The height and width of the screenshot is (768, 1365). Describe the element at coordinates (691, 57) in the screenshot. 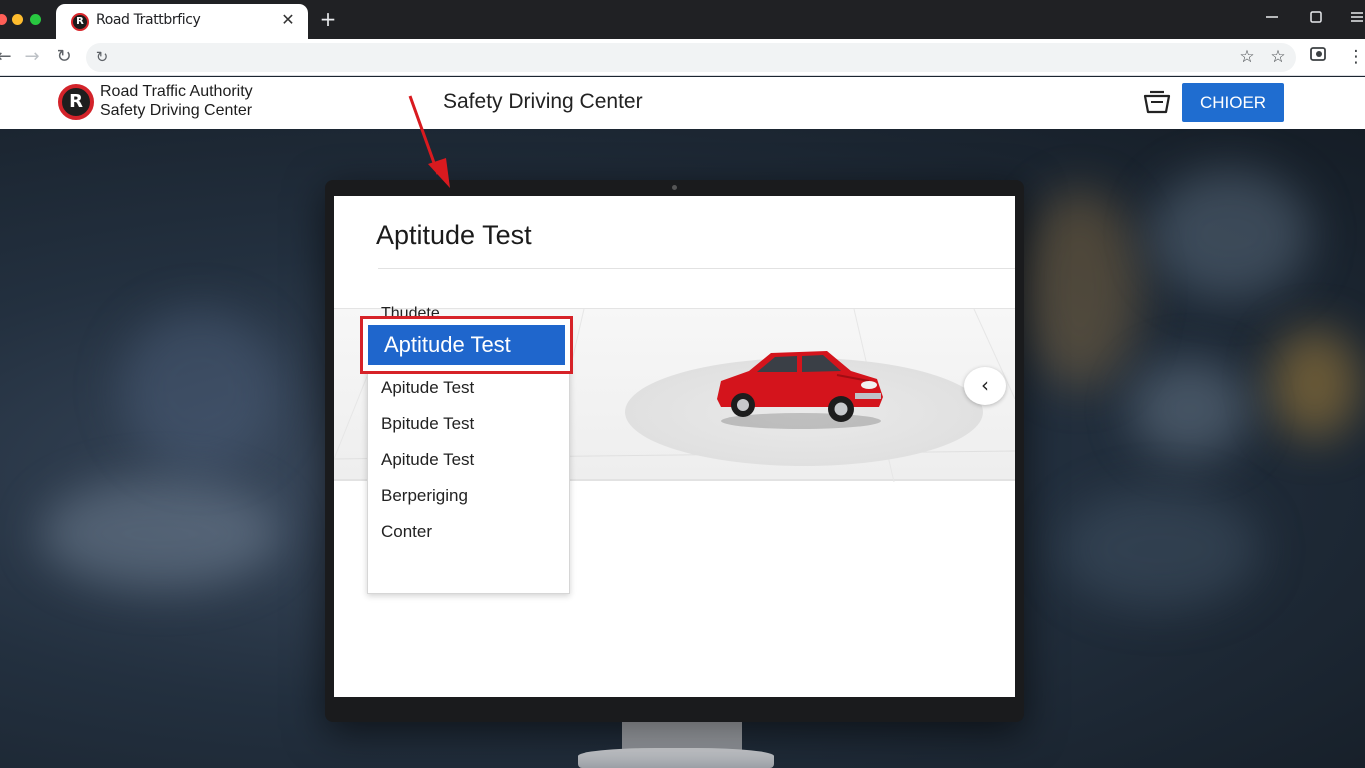

I see `address-bar: ↻` at that location.